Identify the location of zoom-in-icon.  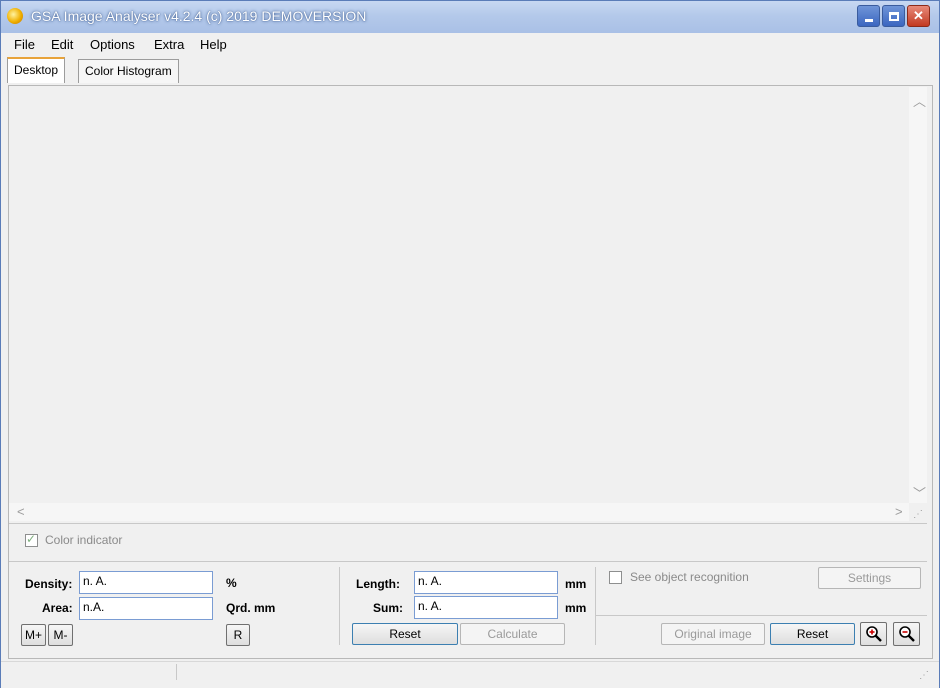
(873, 634).